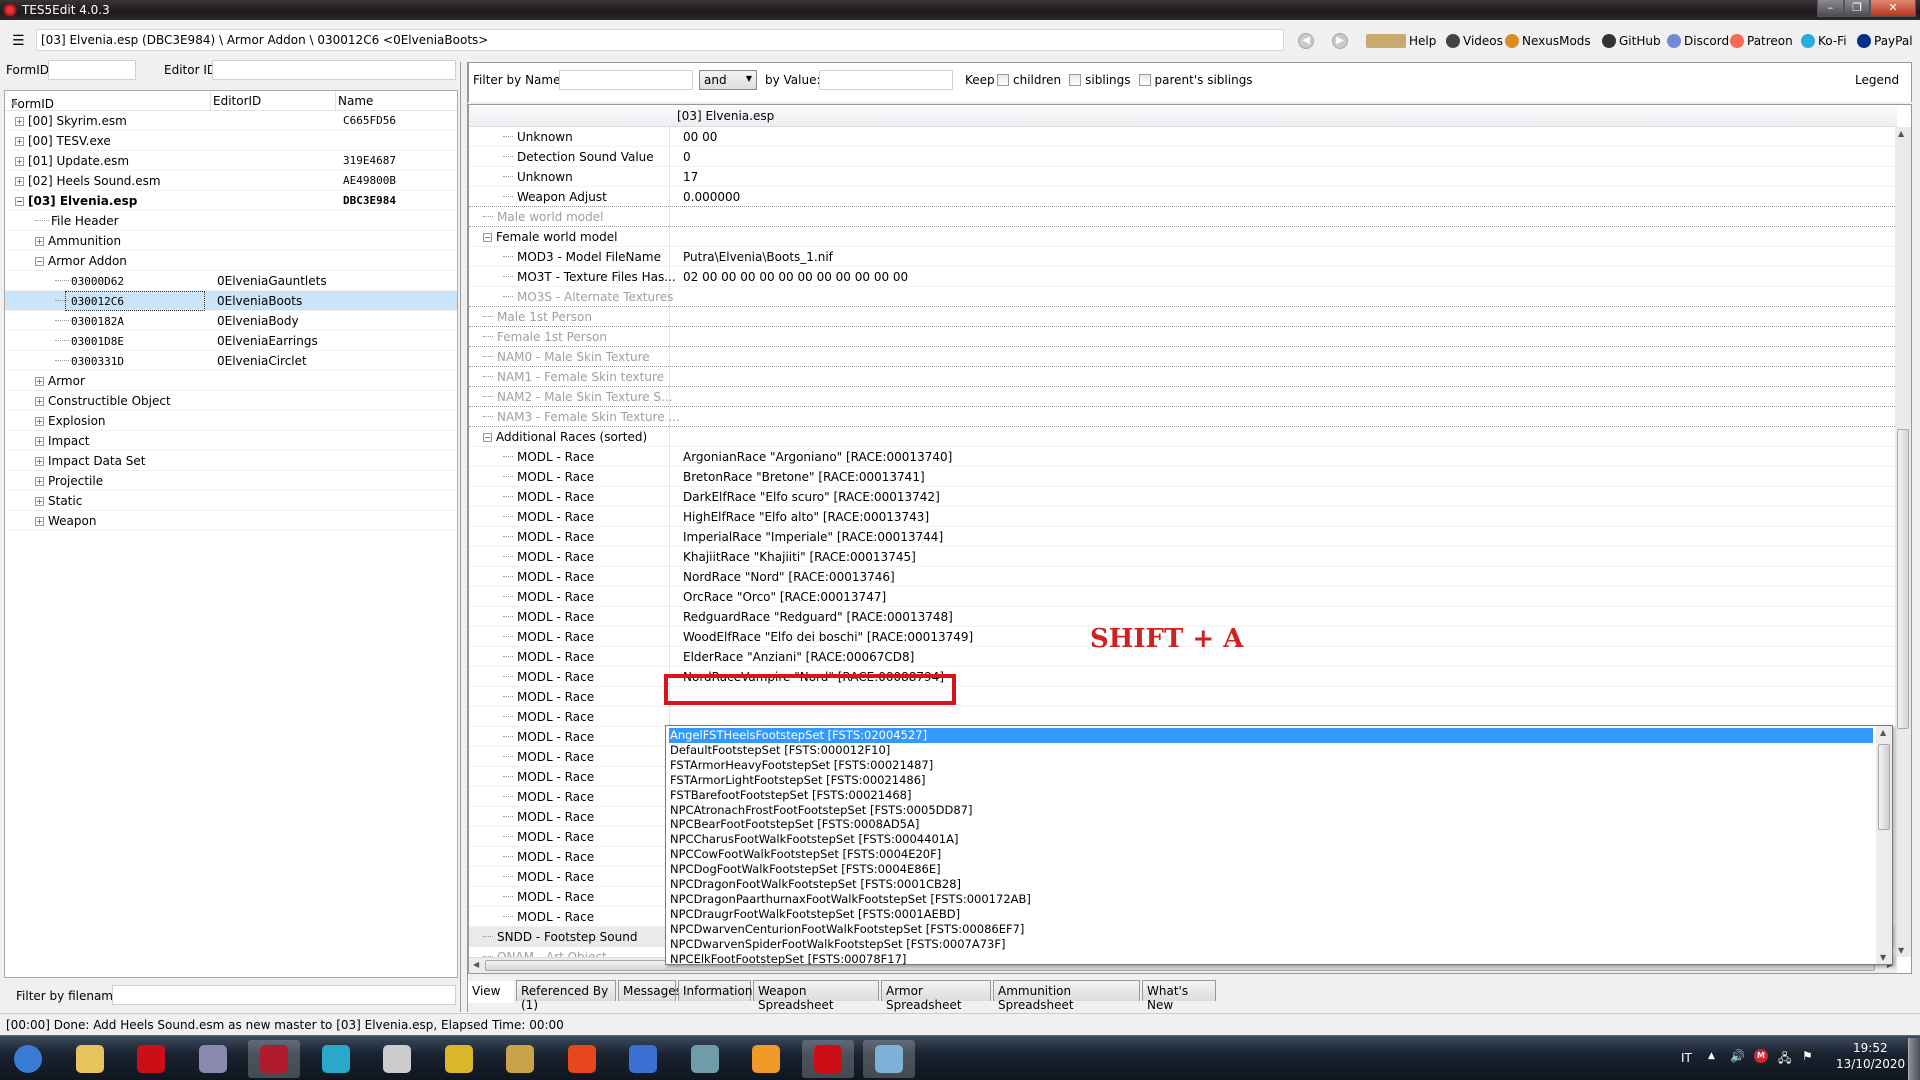  What do you see at coordinates (1914, 1059) in the screenshot?
I see `show-desktop-button` at bounding box center [1914, 1059].